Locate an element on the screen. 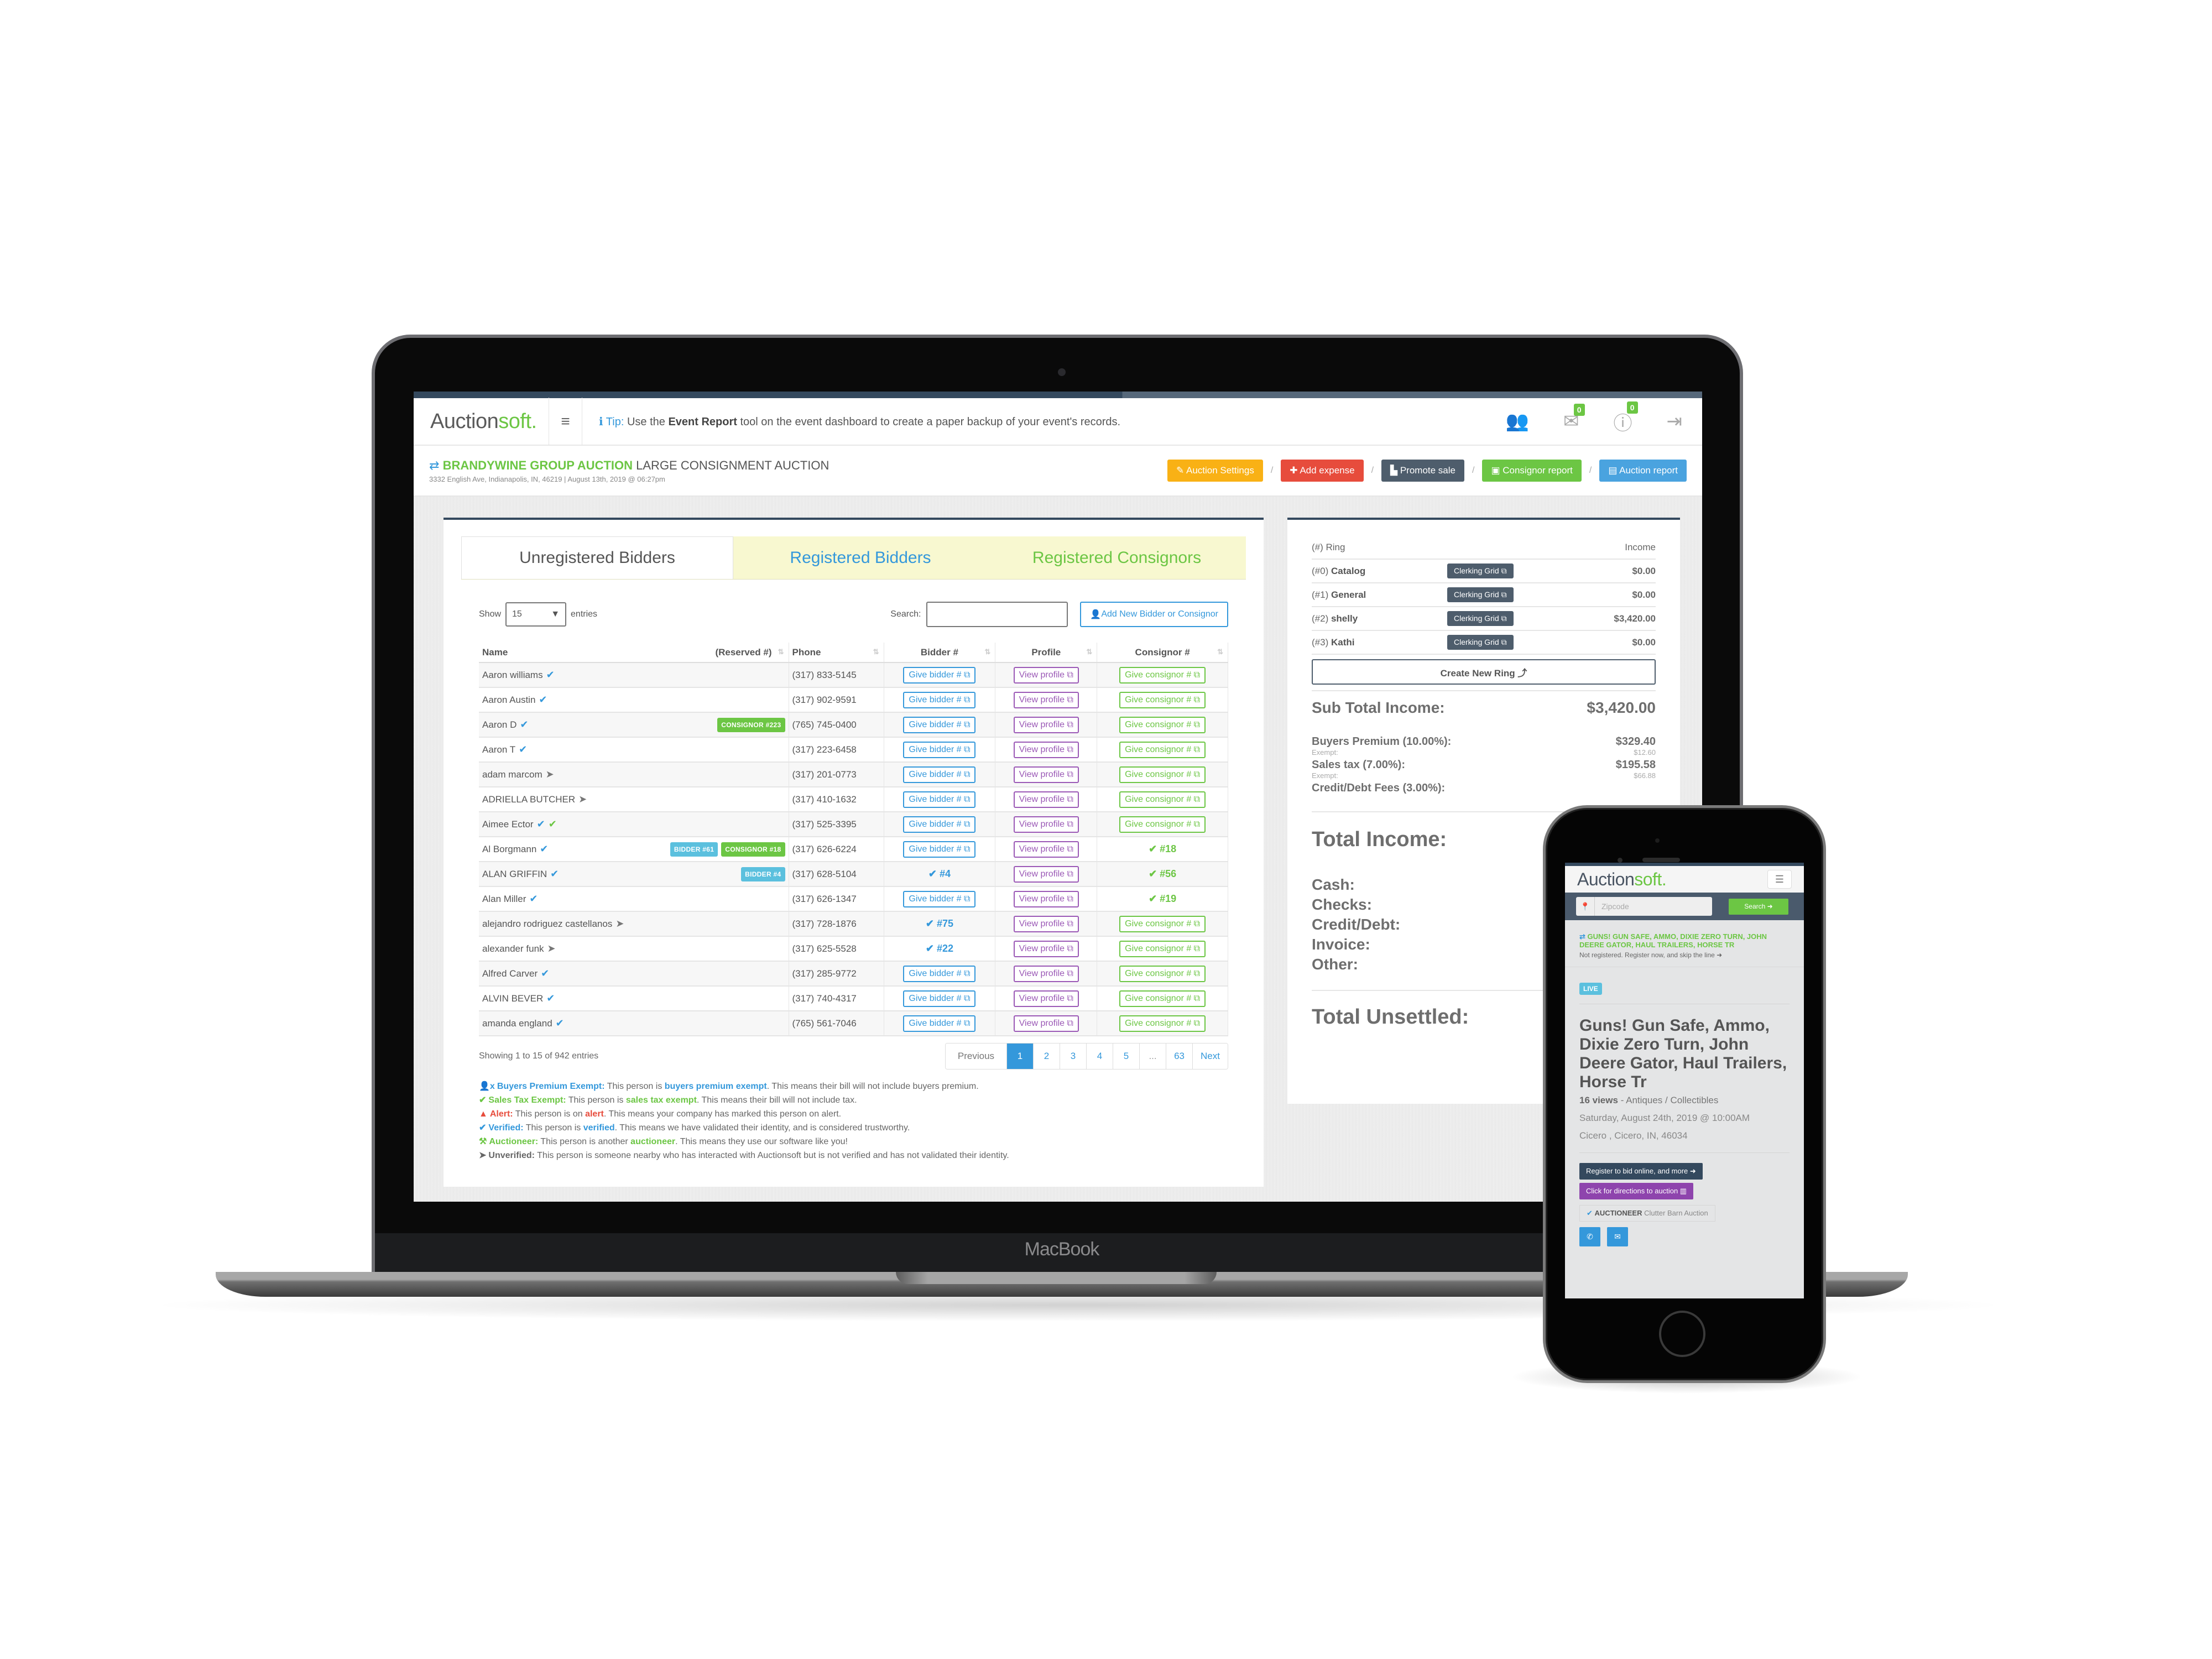  bidder-name: ALVIN BEVER is located at coordinates (512, 999).